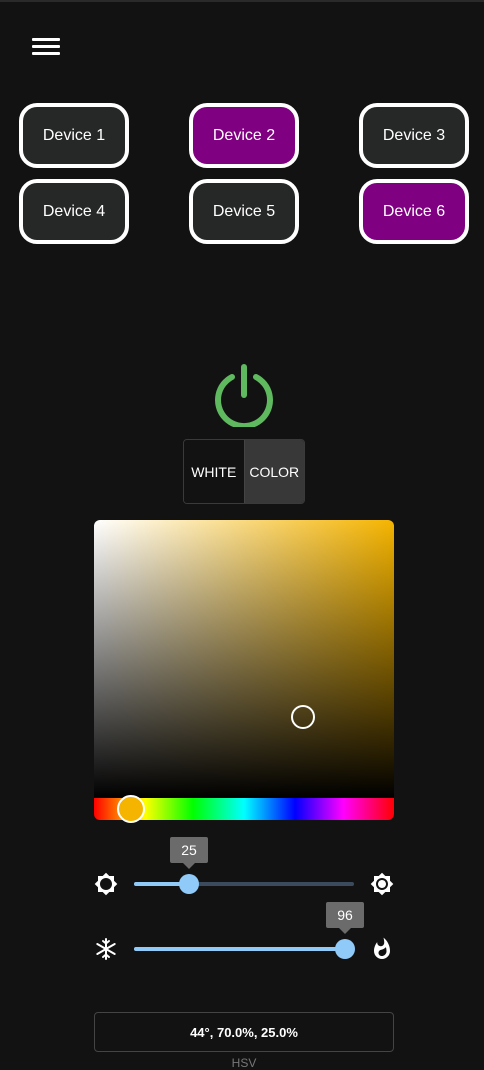 This screenshot has width=484, height=1070. Describe the element at coordinates (303, 717) in the screenshot. I see `saturation-value-handle` at that location.